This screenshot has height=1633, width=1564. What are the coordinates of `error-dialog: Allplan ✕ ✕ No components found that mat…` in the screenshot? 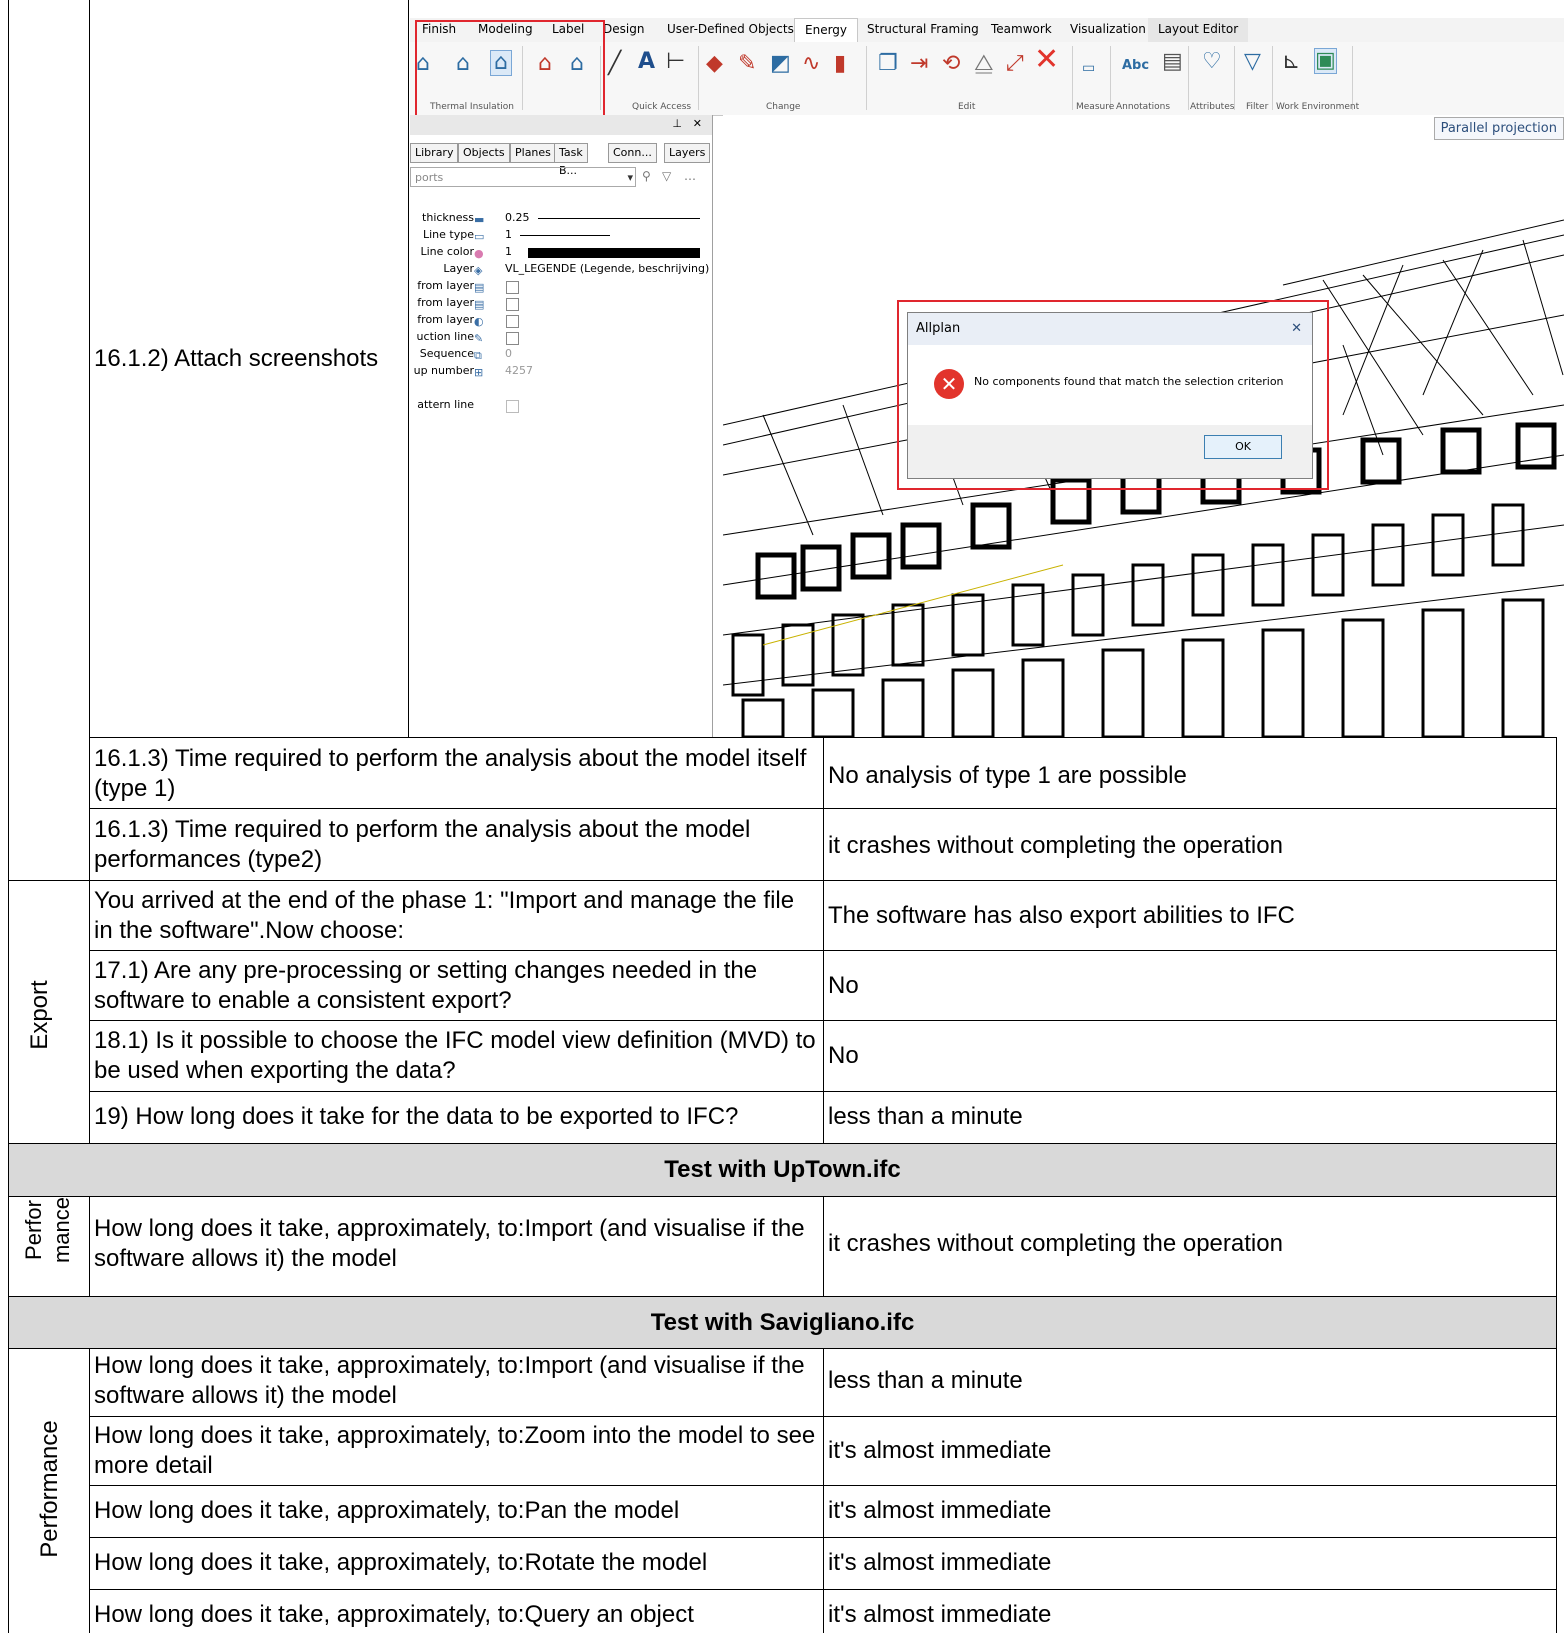 It's located at (1110, 395).